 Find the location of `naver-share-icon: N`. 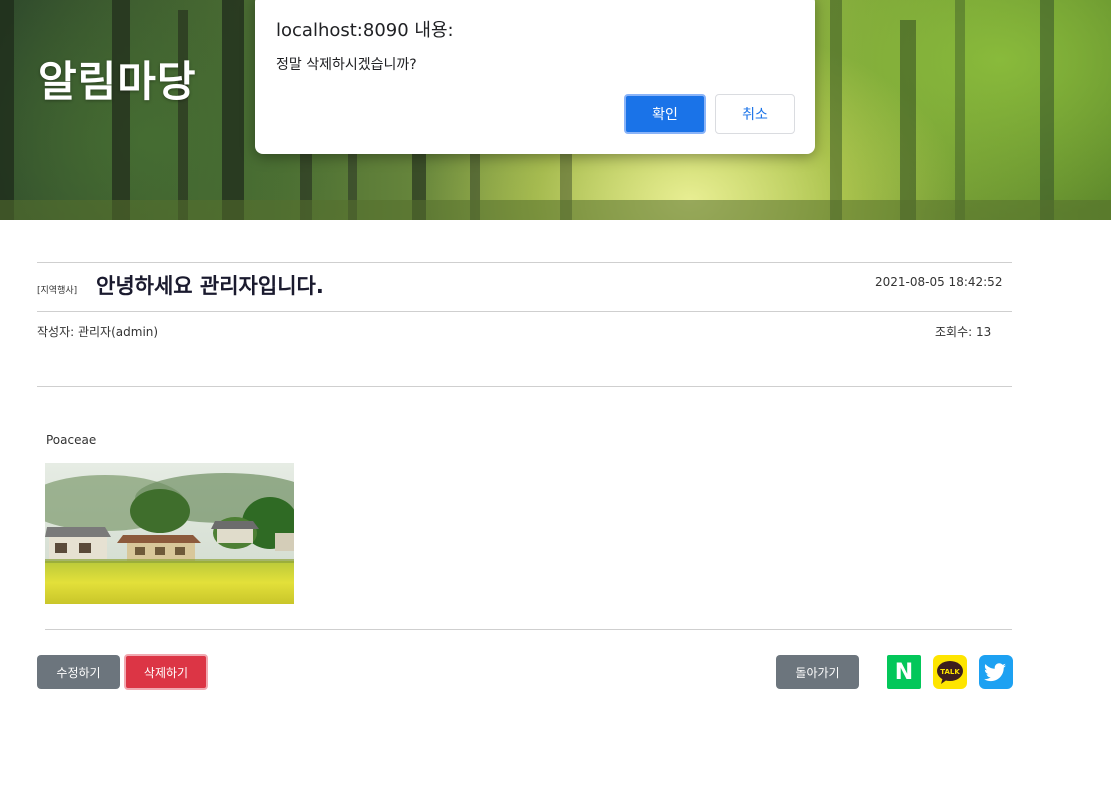

naver-share-icon: N is located at coordinates (904, 672).